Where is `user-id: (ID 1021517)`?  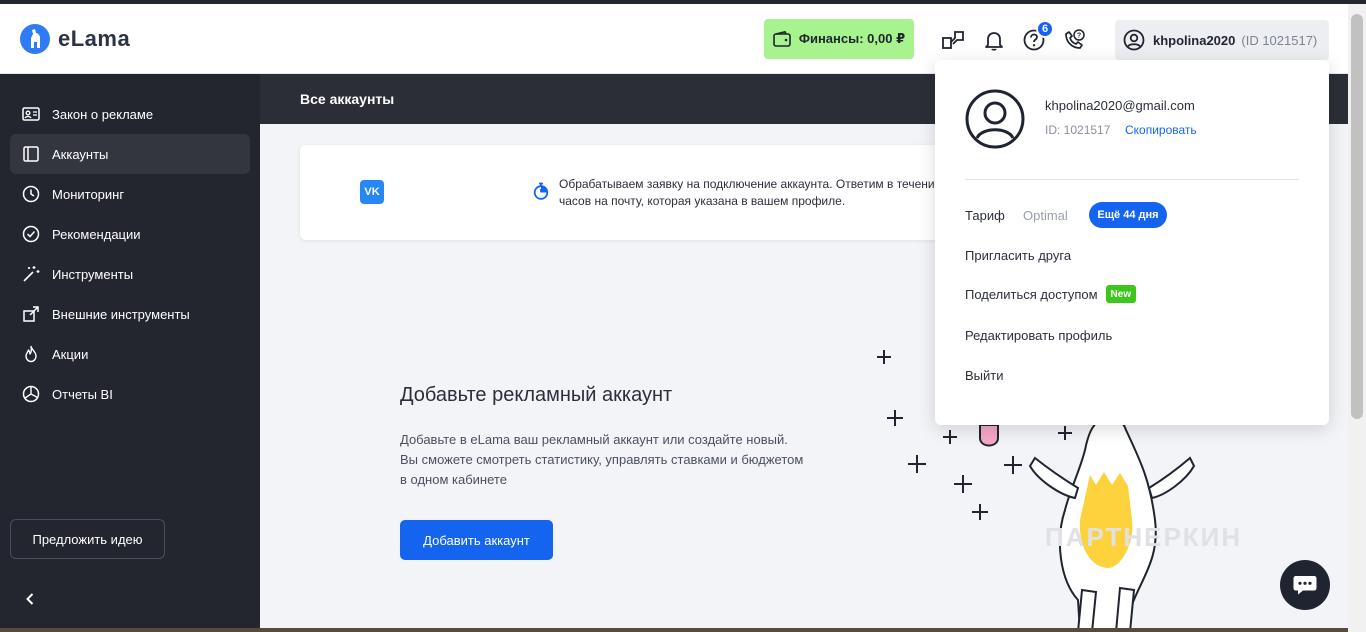
user-id: (ID 1021517) is located at coordinates (1279, 40).